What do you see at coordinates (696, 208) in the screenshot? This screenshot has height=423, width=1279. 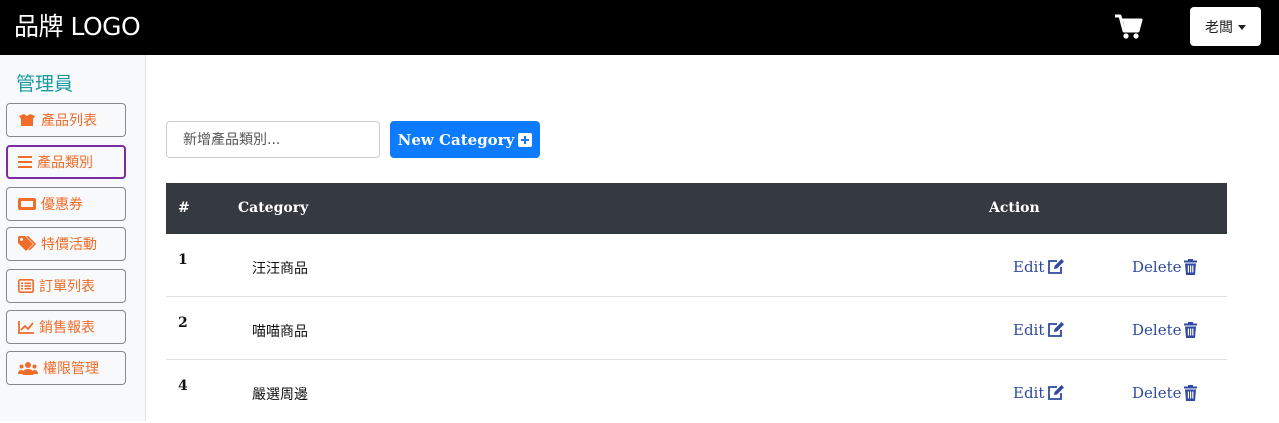 I see `table-header: # Category Action` at bounding box center [696, 208].